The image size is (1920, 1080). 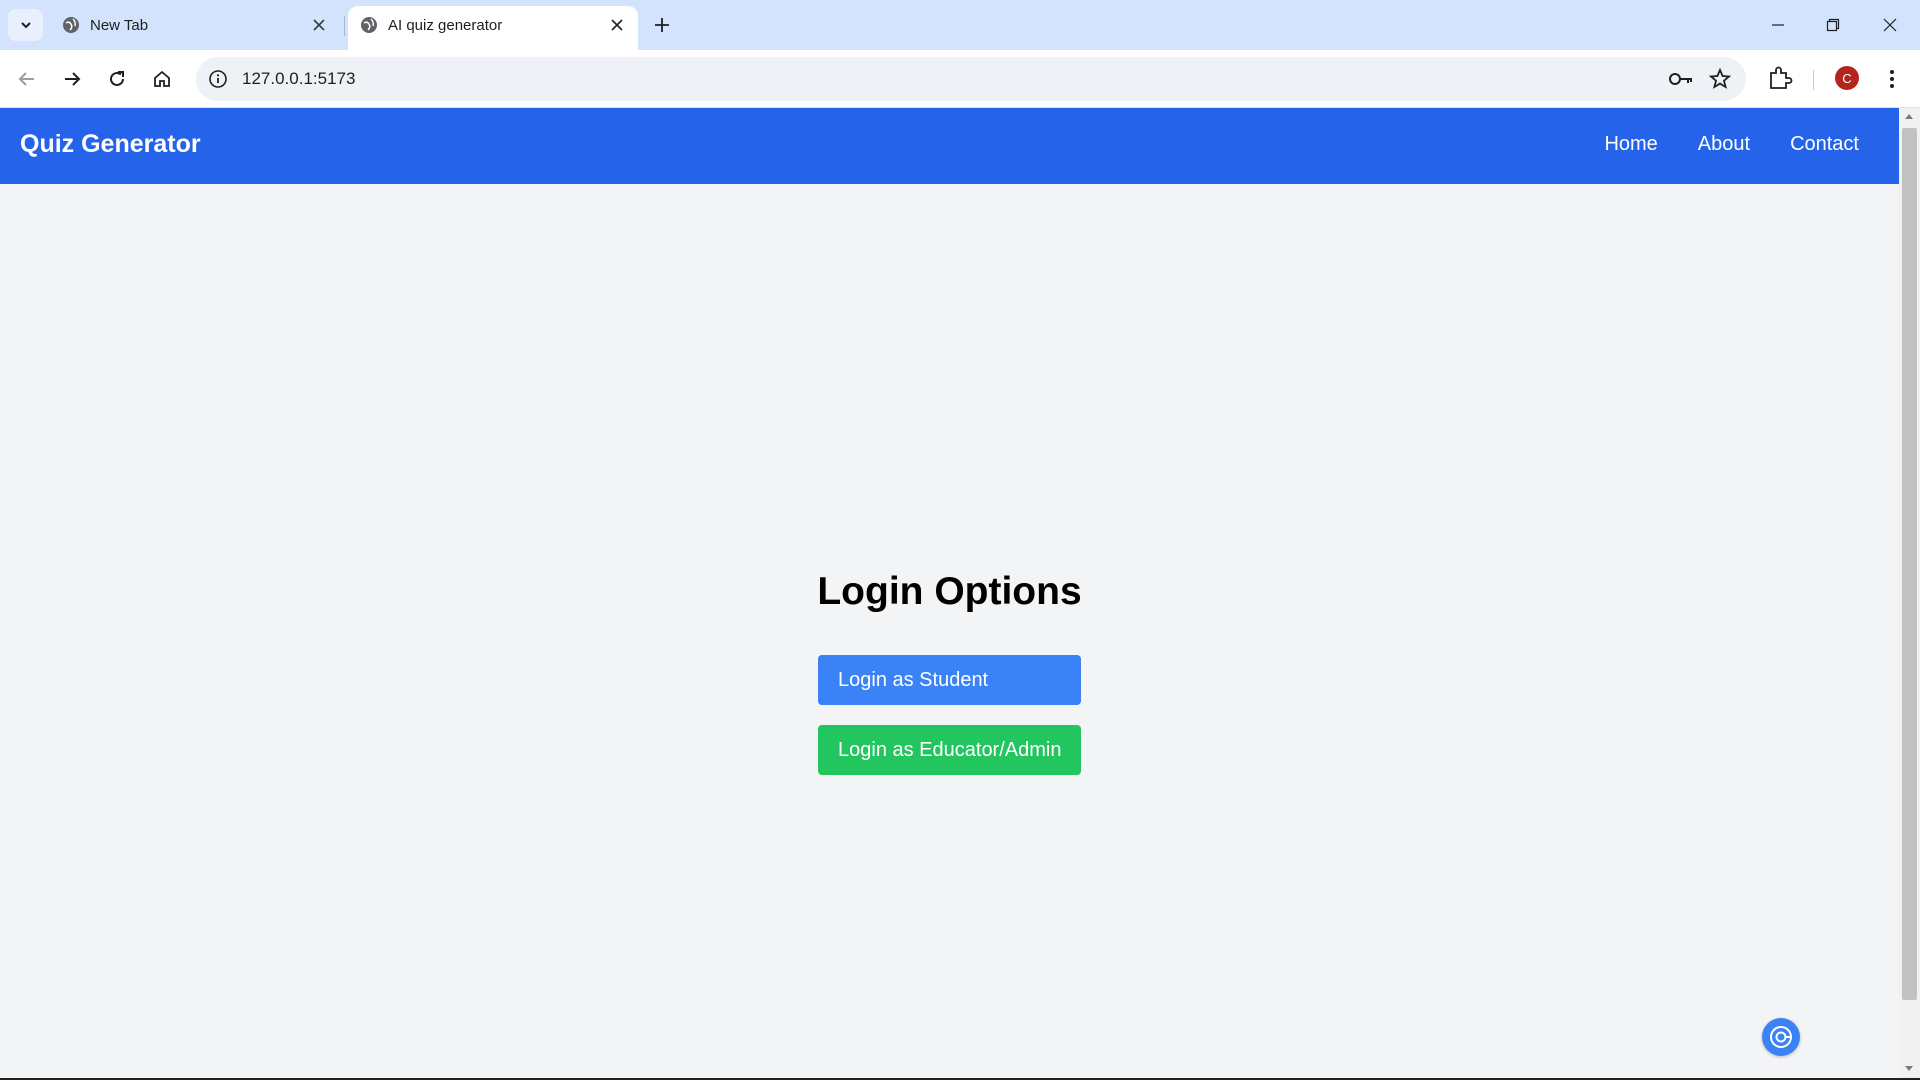 What do you see at coordinates (1847, 78) in the screenshot?
I see `profile-avatar: C` at bounding box center [1847, 78].